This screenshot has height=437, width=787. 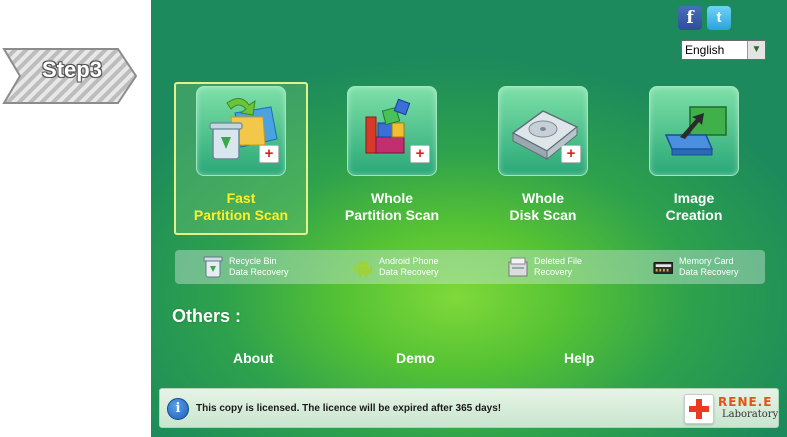 I want to click on chevron-down-icon: ▼, so click(x=756, y=50).